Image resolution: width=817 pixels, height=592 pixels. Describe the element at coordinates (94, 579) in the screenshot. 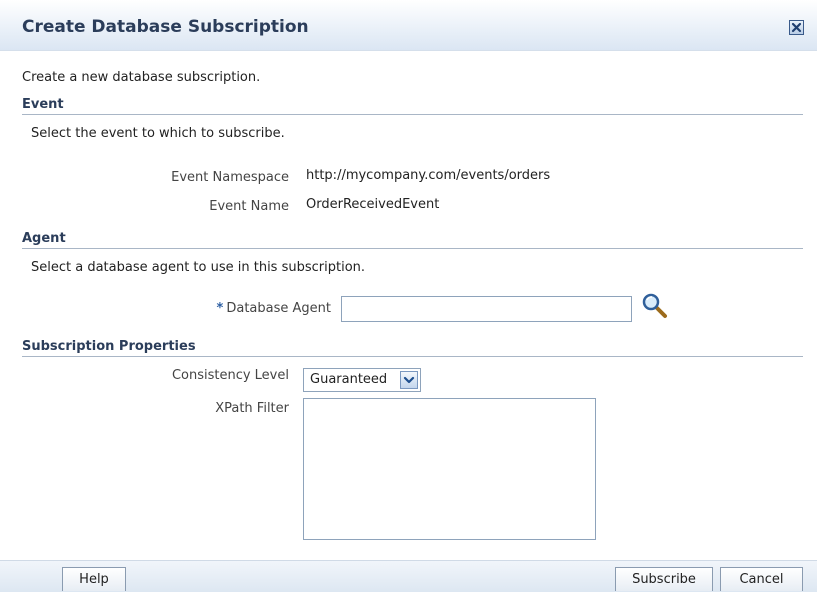

I see `help-button: Help` at that location.